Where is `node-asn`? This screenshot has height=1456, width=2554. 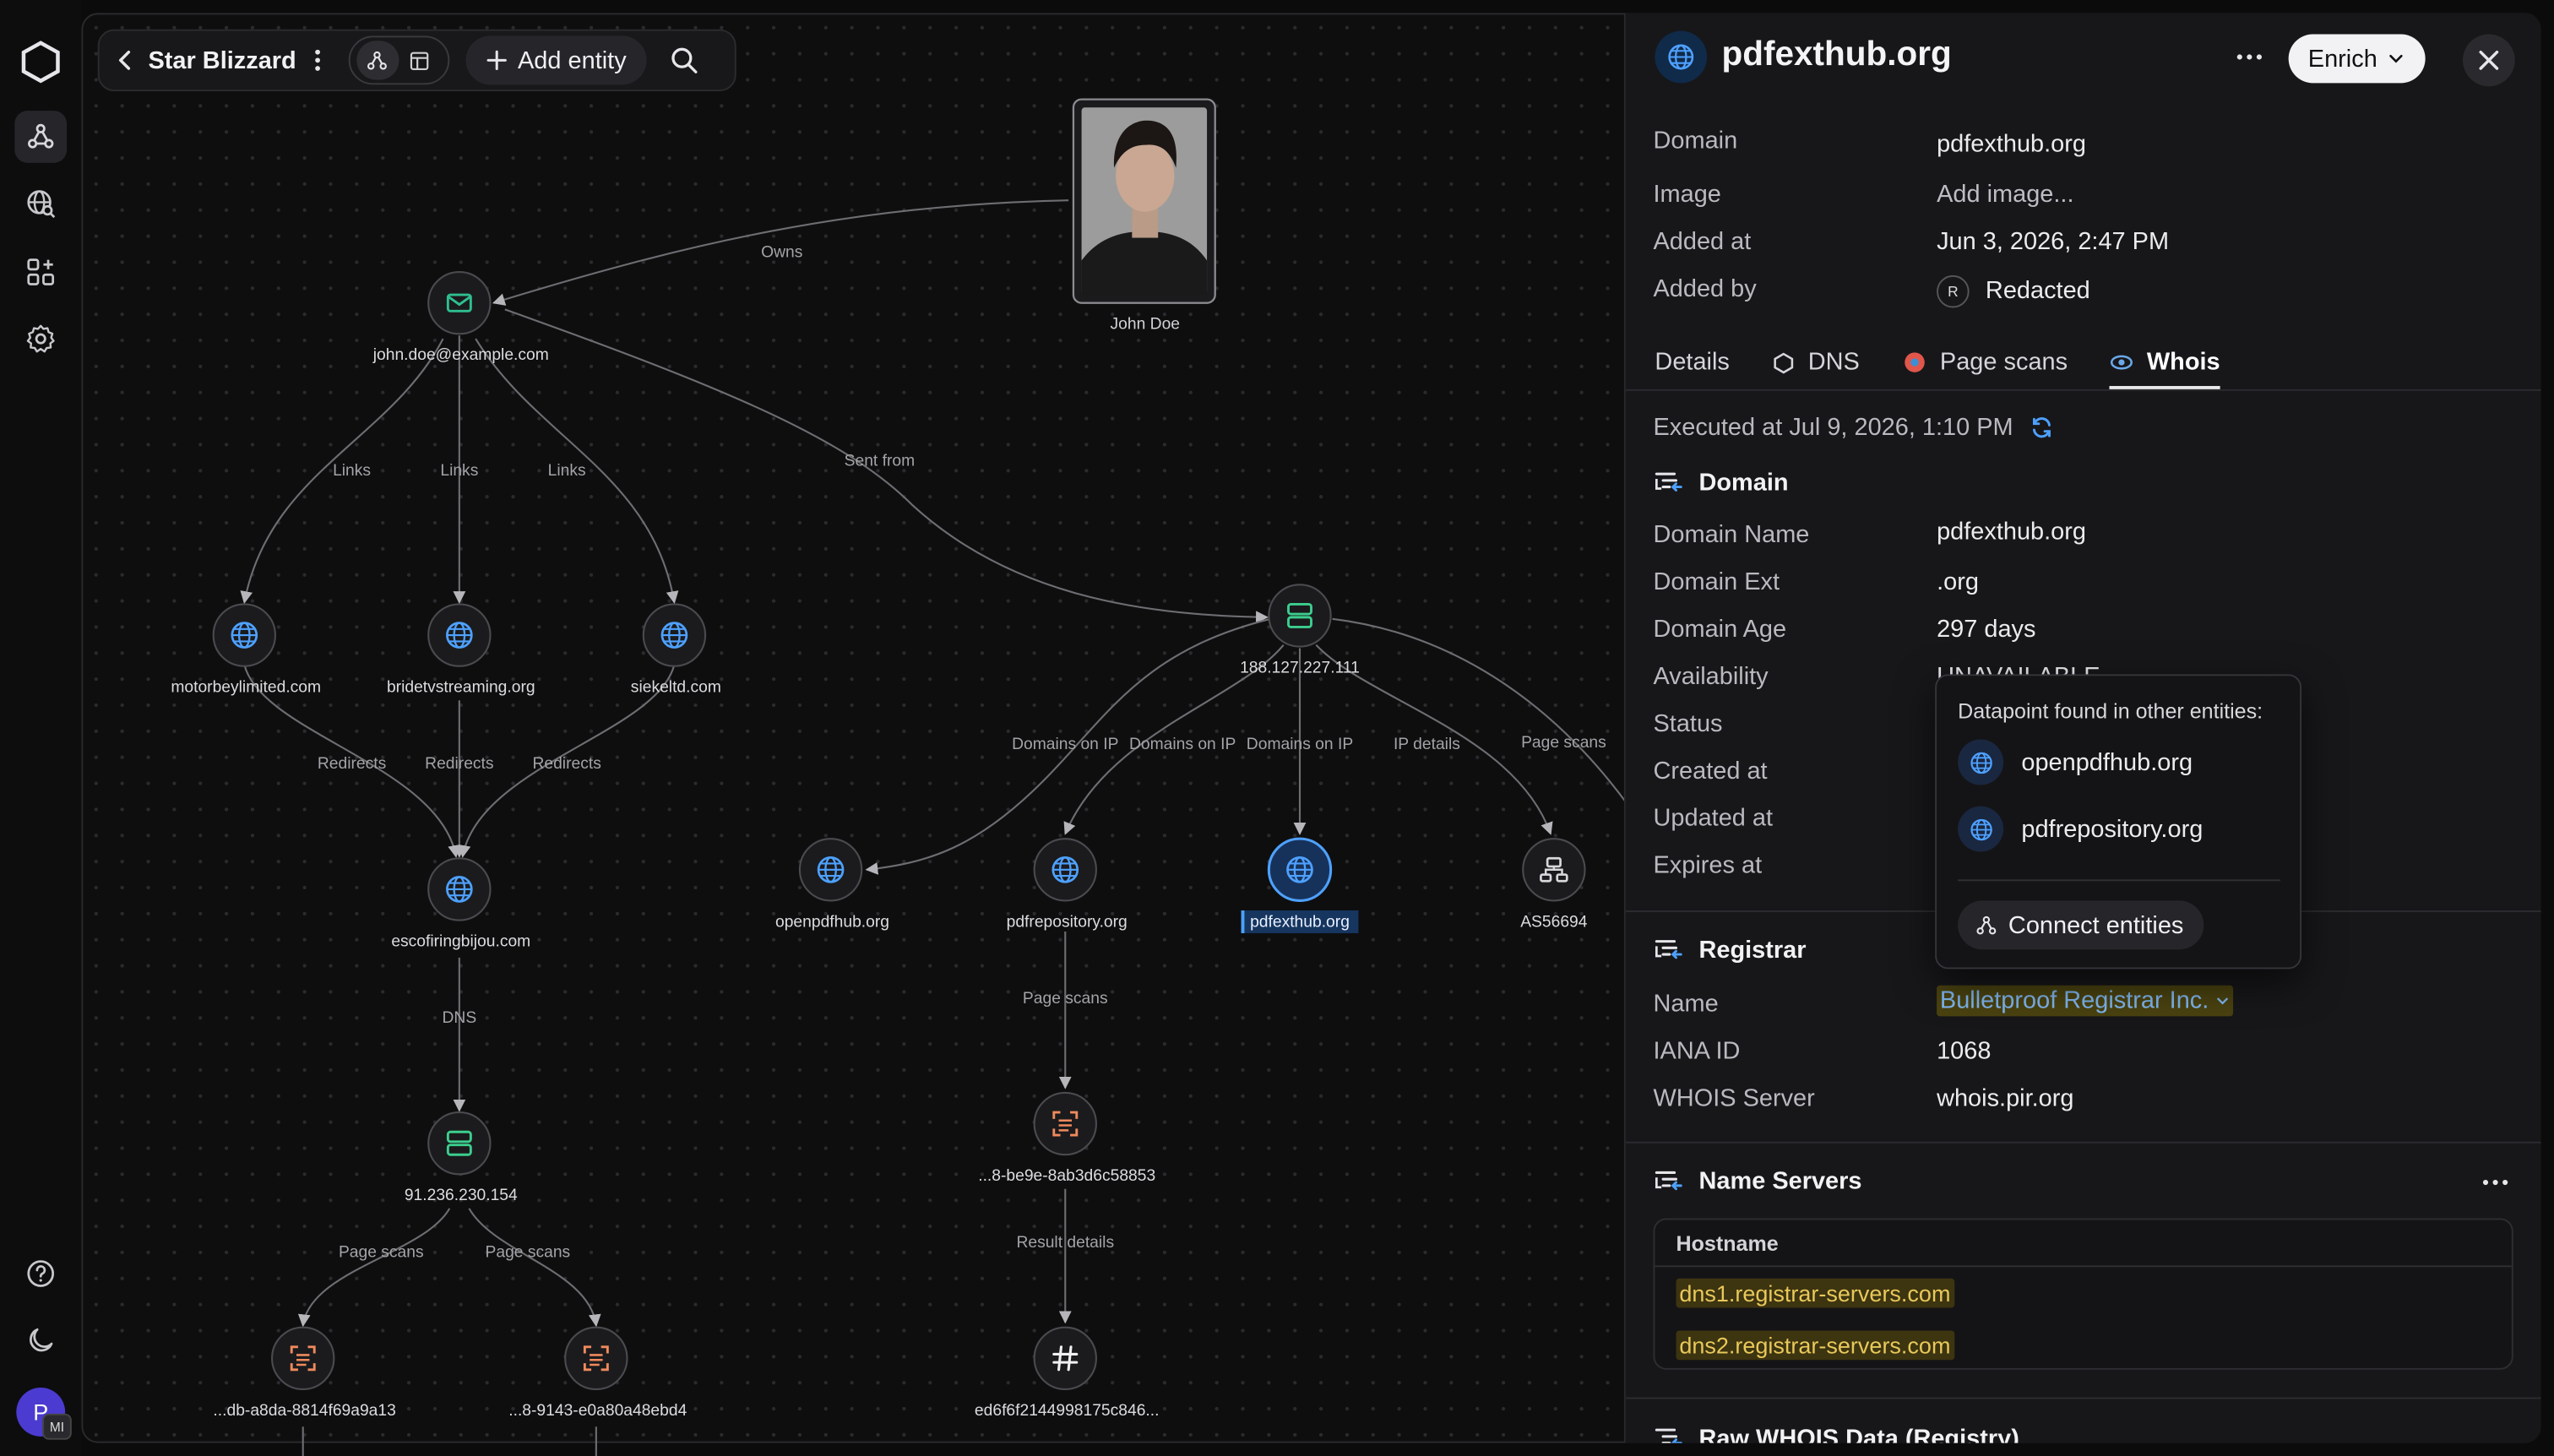 node-asn is located at coordinates (1554, 870).